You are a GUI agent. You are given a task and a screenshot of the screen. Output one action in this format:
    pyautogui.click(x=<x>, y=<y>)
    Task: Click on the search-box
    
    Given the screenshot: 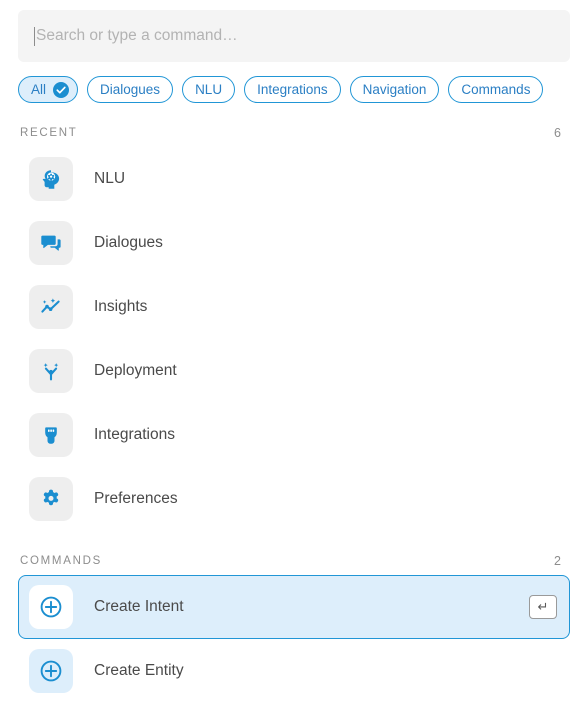 What is the action you would take?
    pyautogui.click(x=294, y=36)
    